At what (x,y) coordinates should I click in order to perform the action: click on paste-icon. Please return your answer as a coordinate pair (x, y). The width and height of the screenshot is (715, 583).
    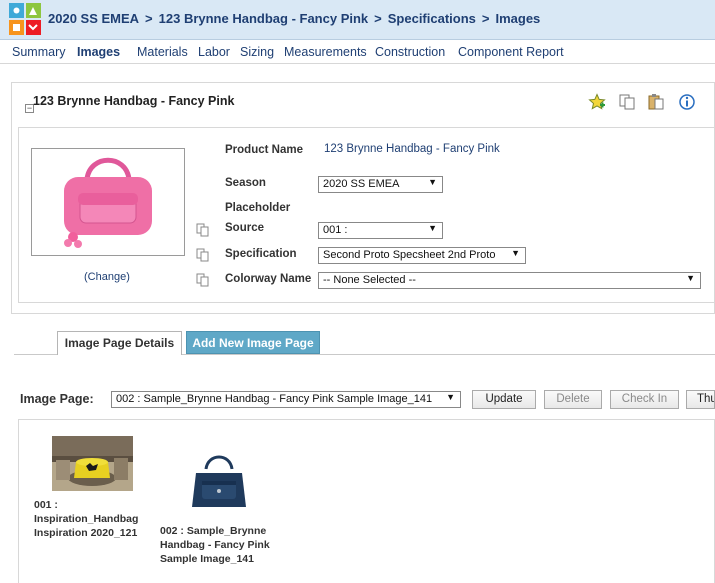
    Looking at the image, I should click on (656, 102).